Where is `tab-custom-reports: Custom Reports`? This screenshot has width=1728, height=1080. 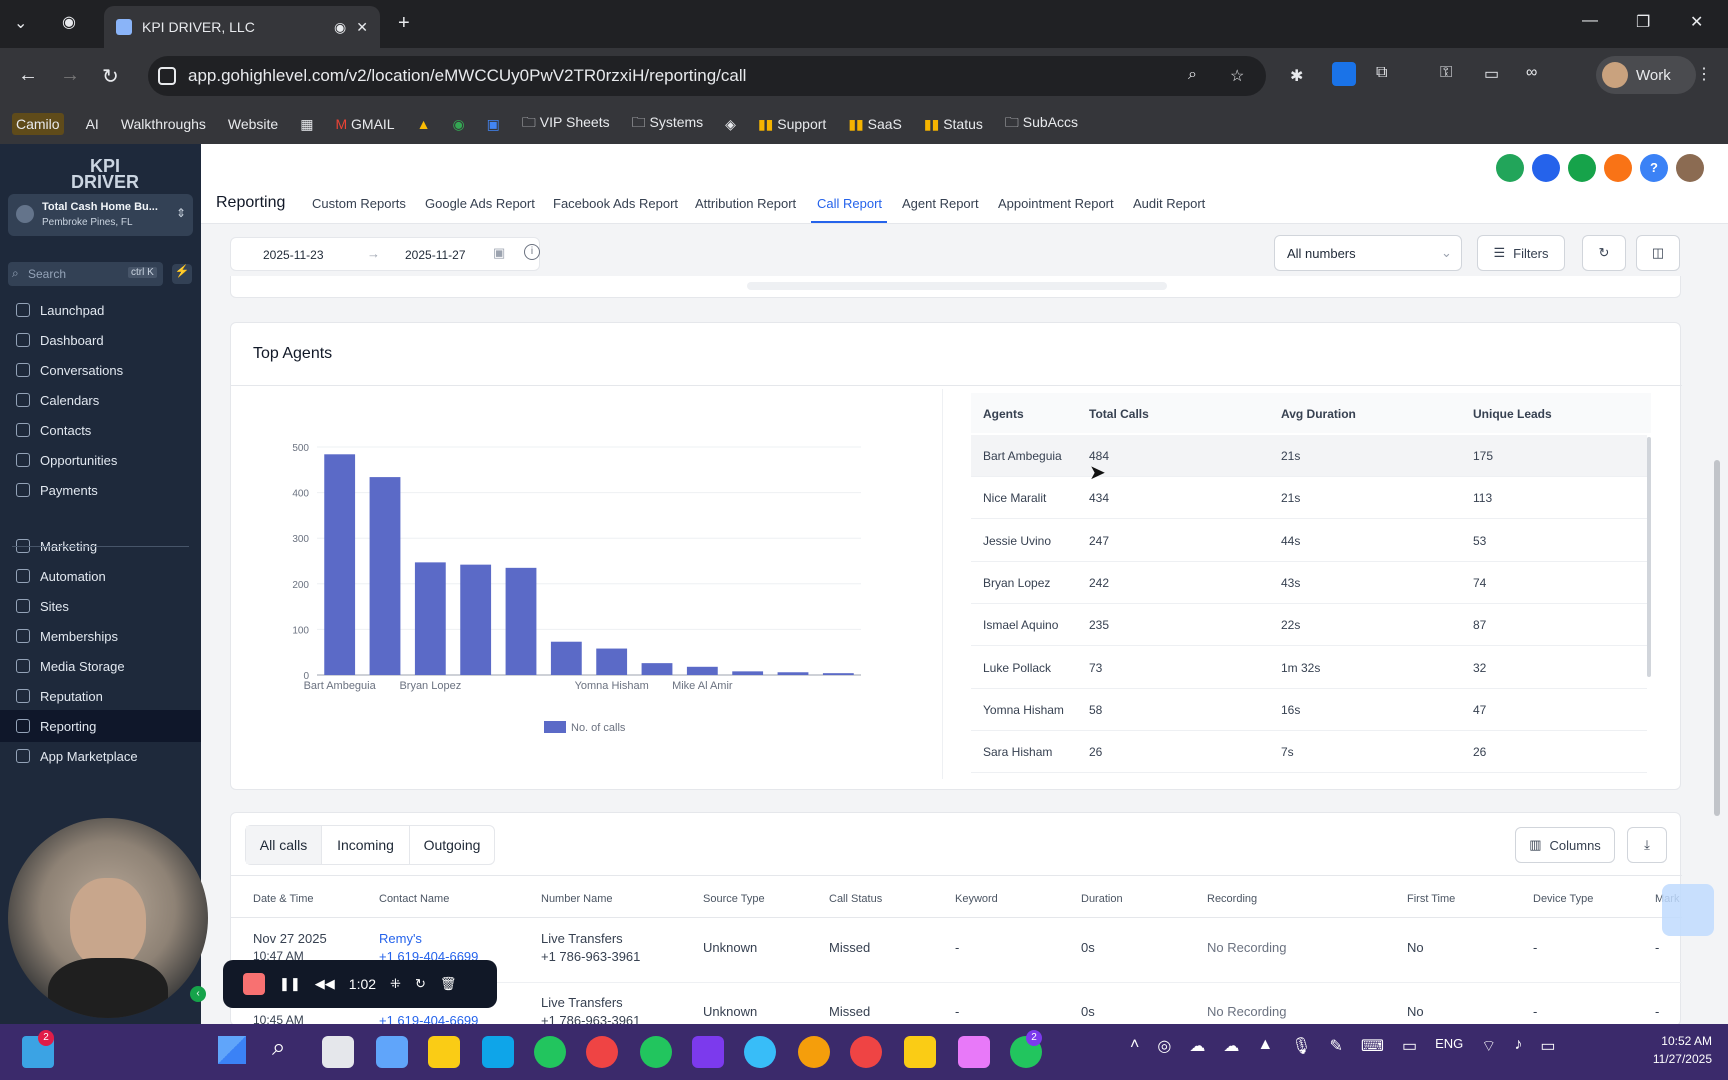
tab-custom-reports: Custom Reports is located at coordinates (359, 203).